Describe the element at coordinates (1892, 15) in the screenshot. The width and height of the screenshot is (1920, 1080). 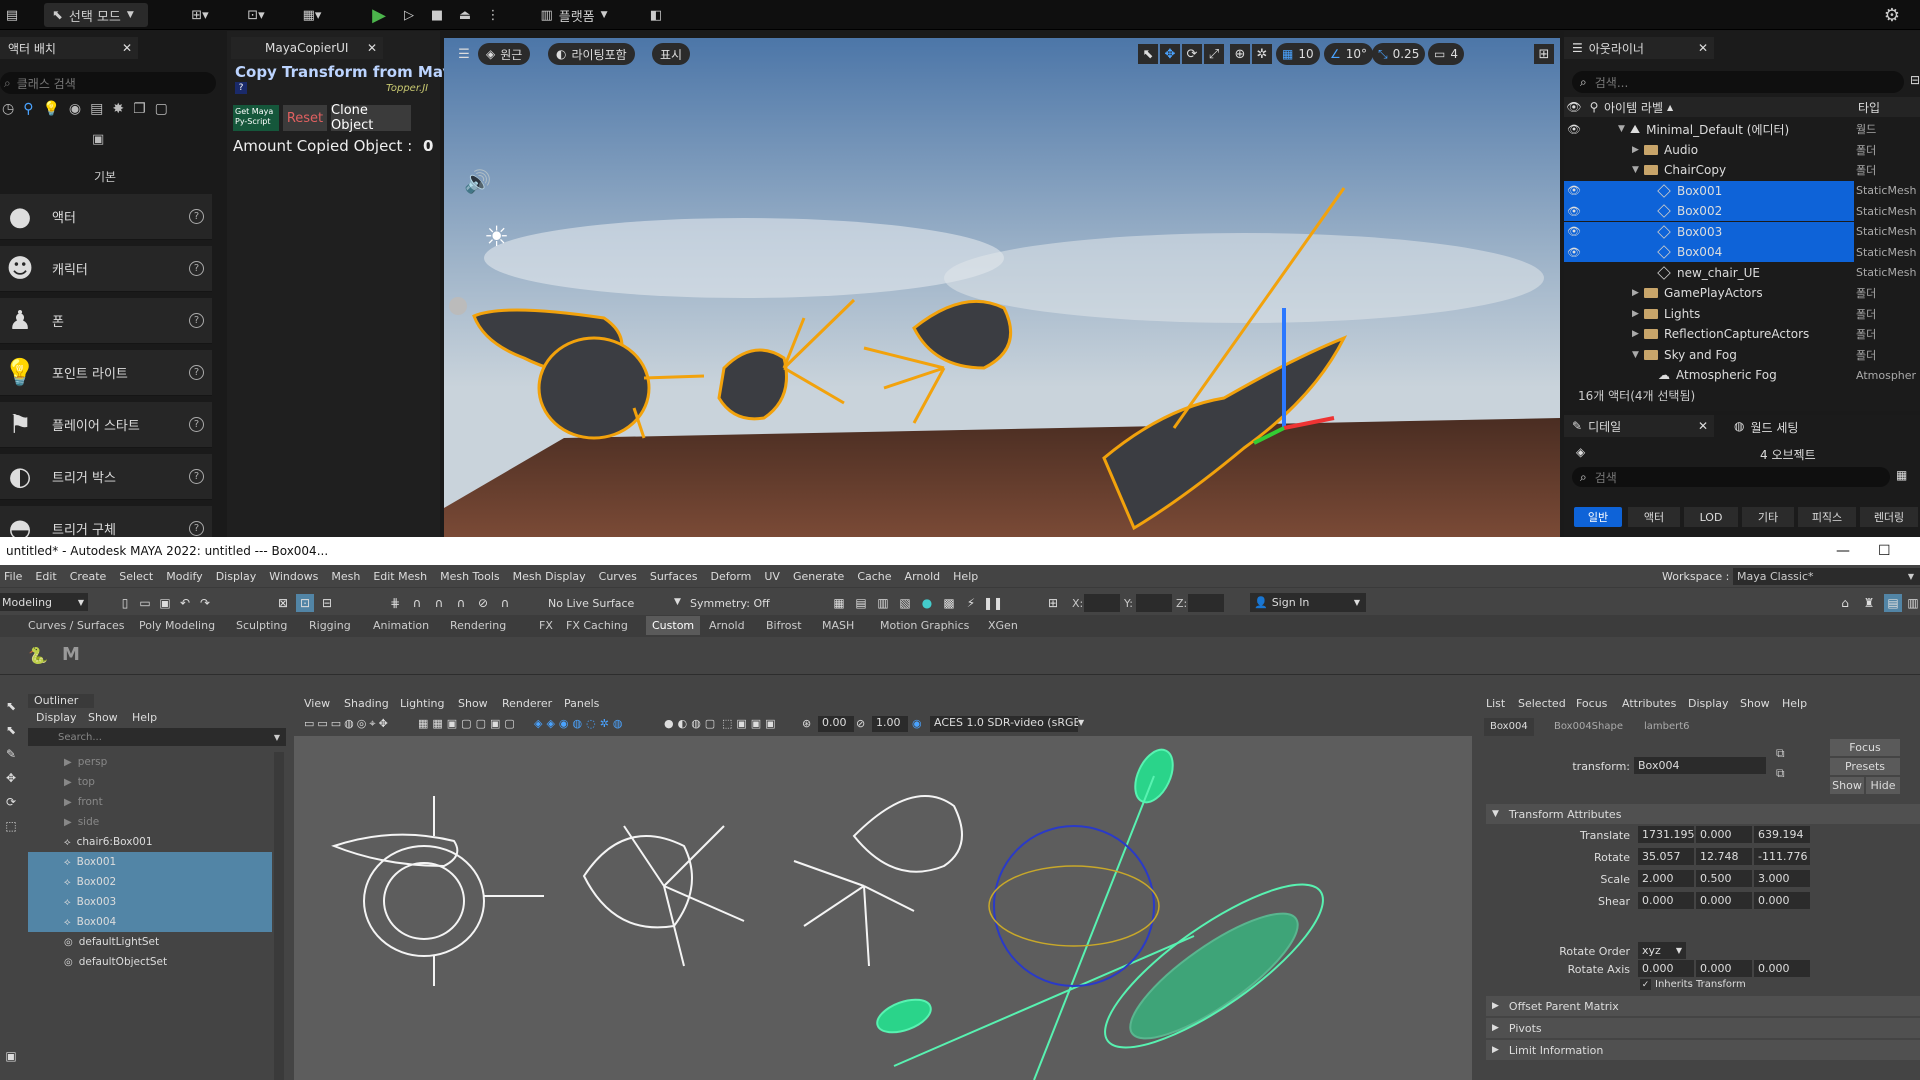
I see `gear-icon: ⚙` at that location.